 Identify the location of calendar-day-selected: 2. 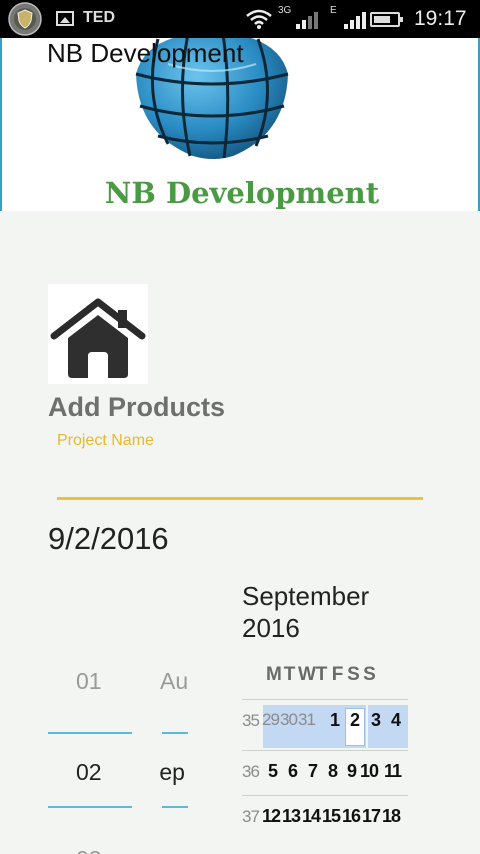
(355, 720).